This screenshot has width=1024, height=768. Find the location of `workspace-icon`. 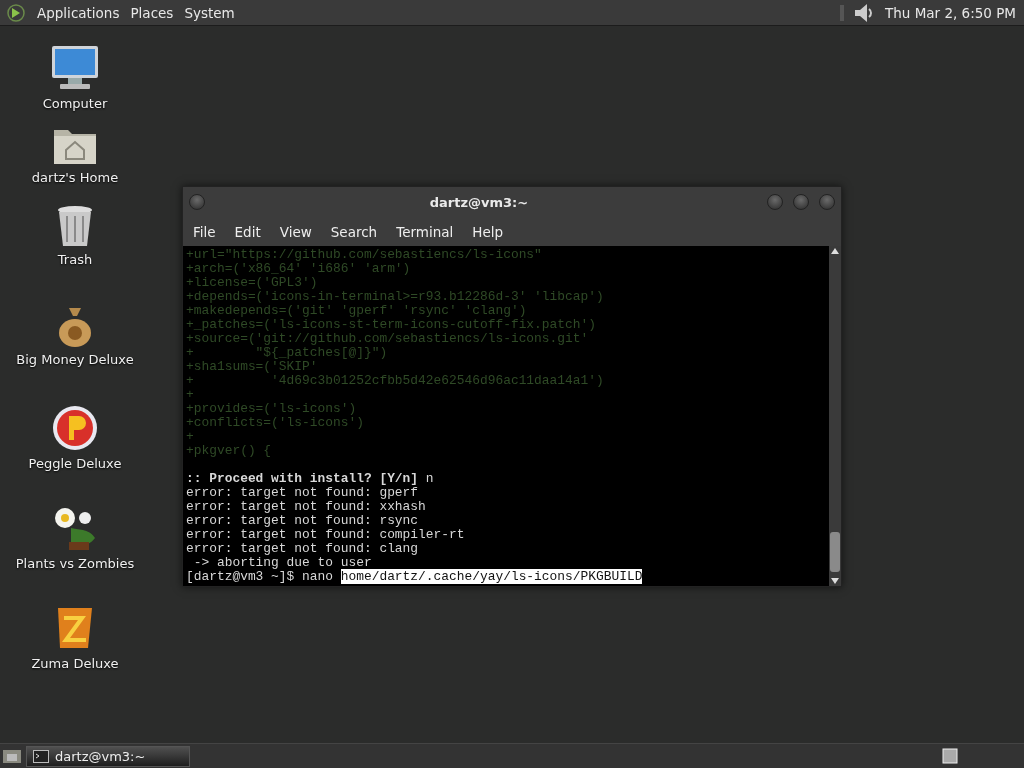

workspace-icon is located at coordinates (950, 756).